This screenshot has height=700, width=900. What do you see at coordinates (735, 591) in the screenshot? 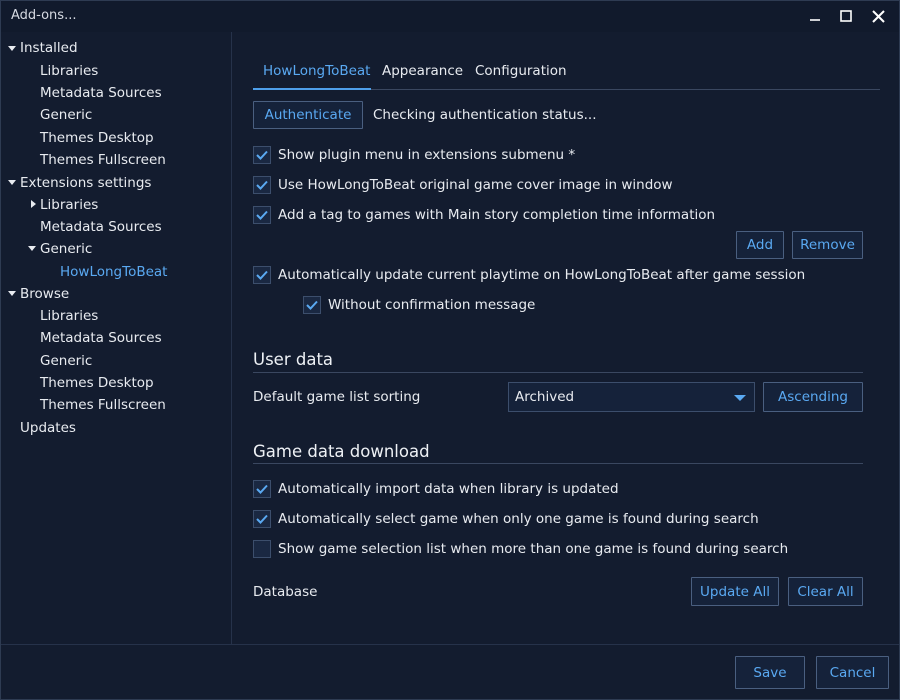
I see `update-all-button: Update All` at bounding box center [735, 591].